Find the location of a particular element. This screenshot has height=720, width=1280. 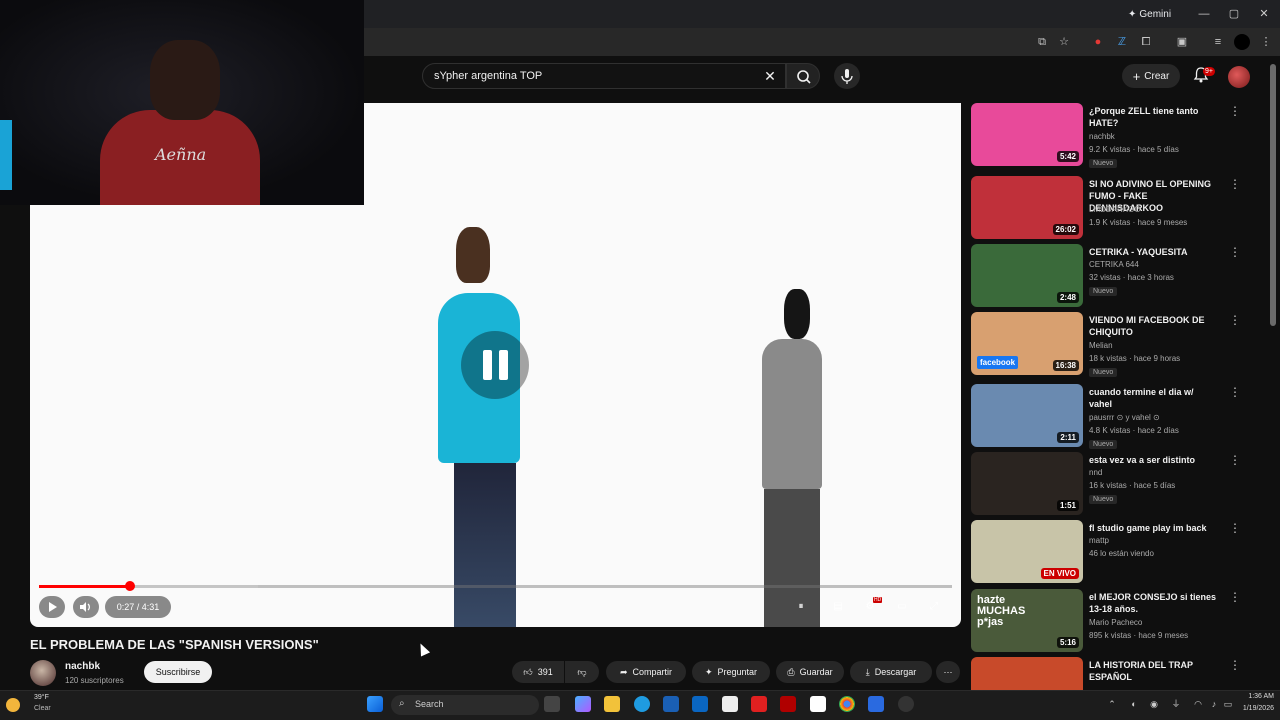

tray-record-icon: ◉ is located at coordinates (1154, 704).